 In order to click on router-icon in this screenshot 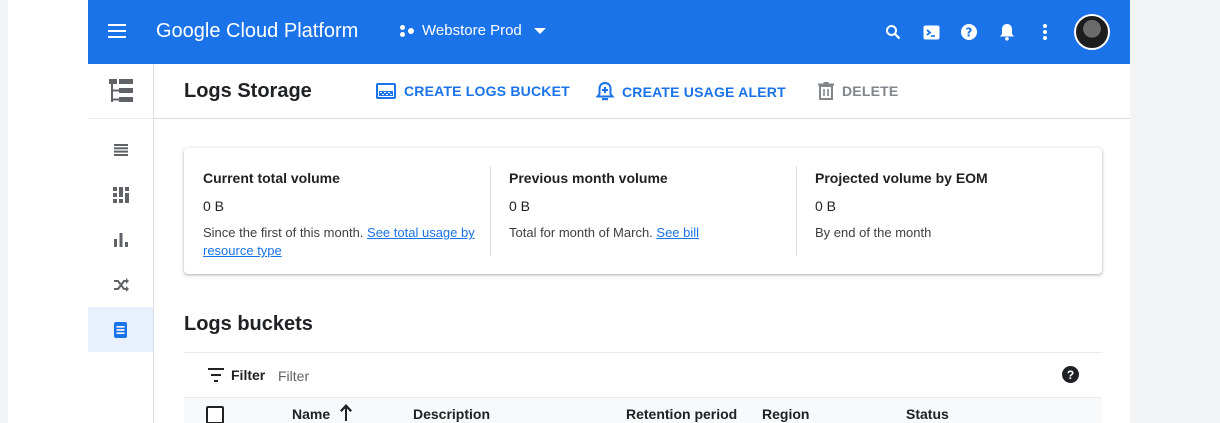, I will do `click(120, 284)`.